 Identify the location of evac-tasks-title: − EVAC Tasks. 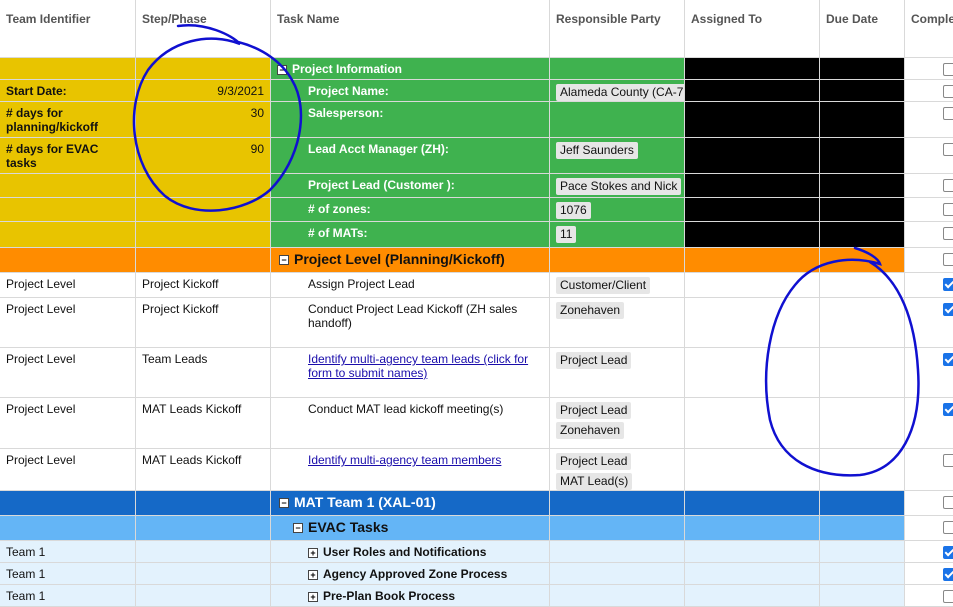
(410, 528).